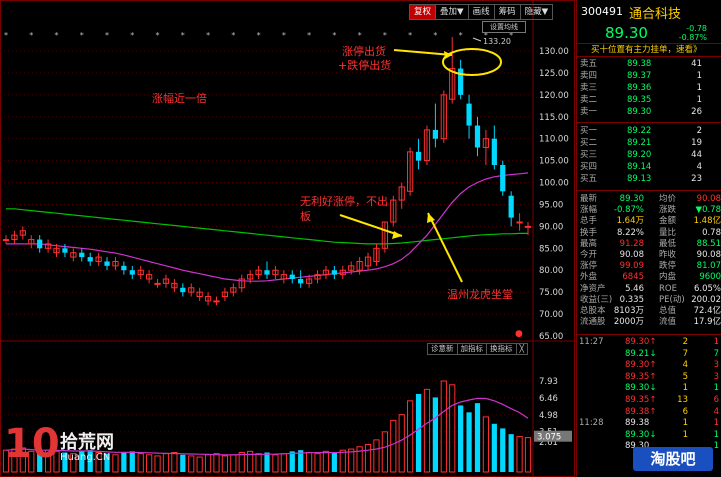  What do you see at coordinates (696, 155) in the screenshot?
I see `buy-level-volume: 44` at bounding box center [696, 155].